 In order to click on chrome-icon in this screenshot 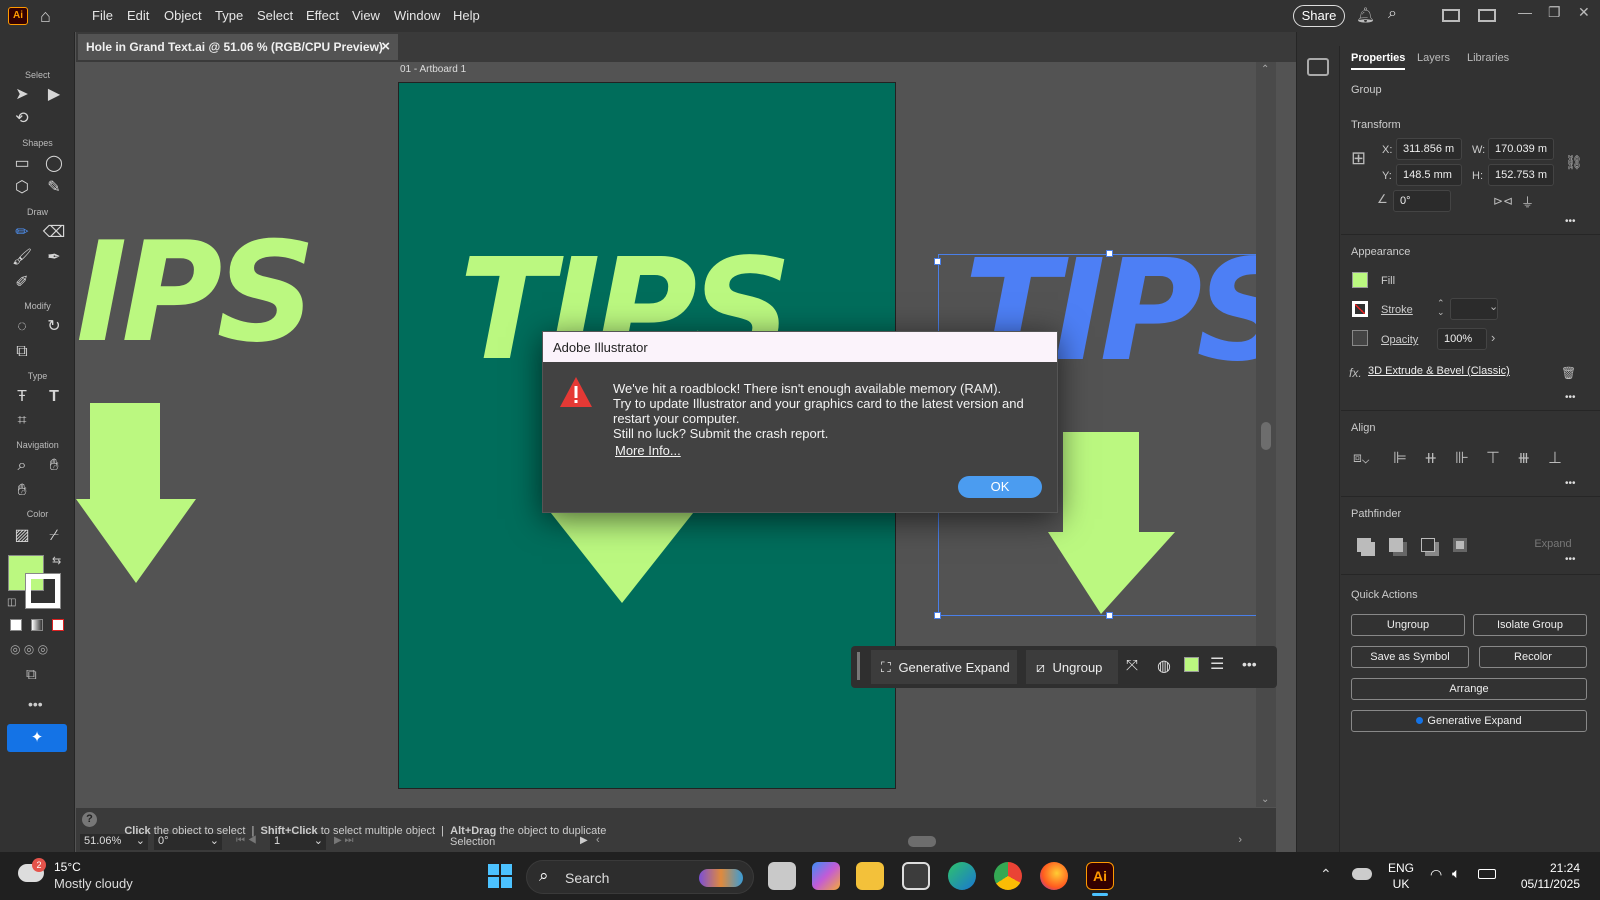, I will do `click(1008, 876)`.